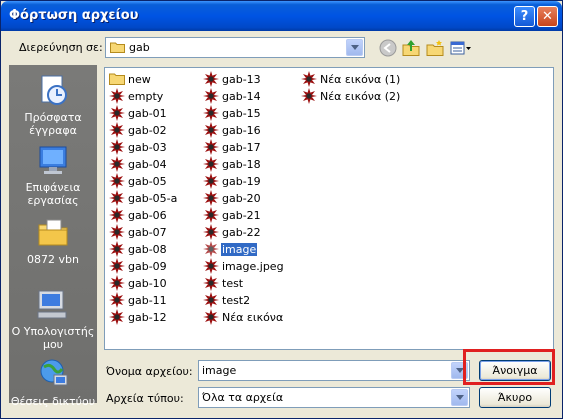 The image size is (563, 419). I want to click on close-button: ✕, so click(547, 16).